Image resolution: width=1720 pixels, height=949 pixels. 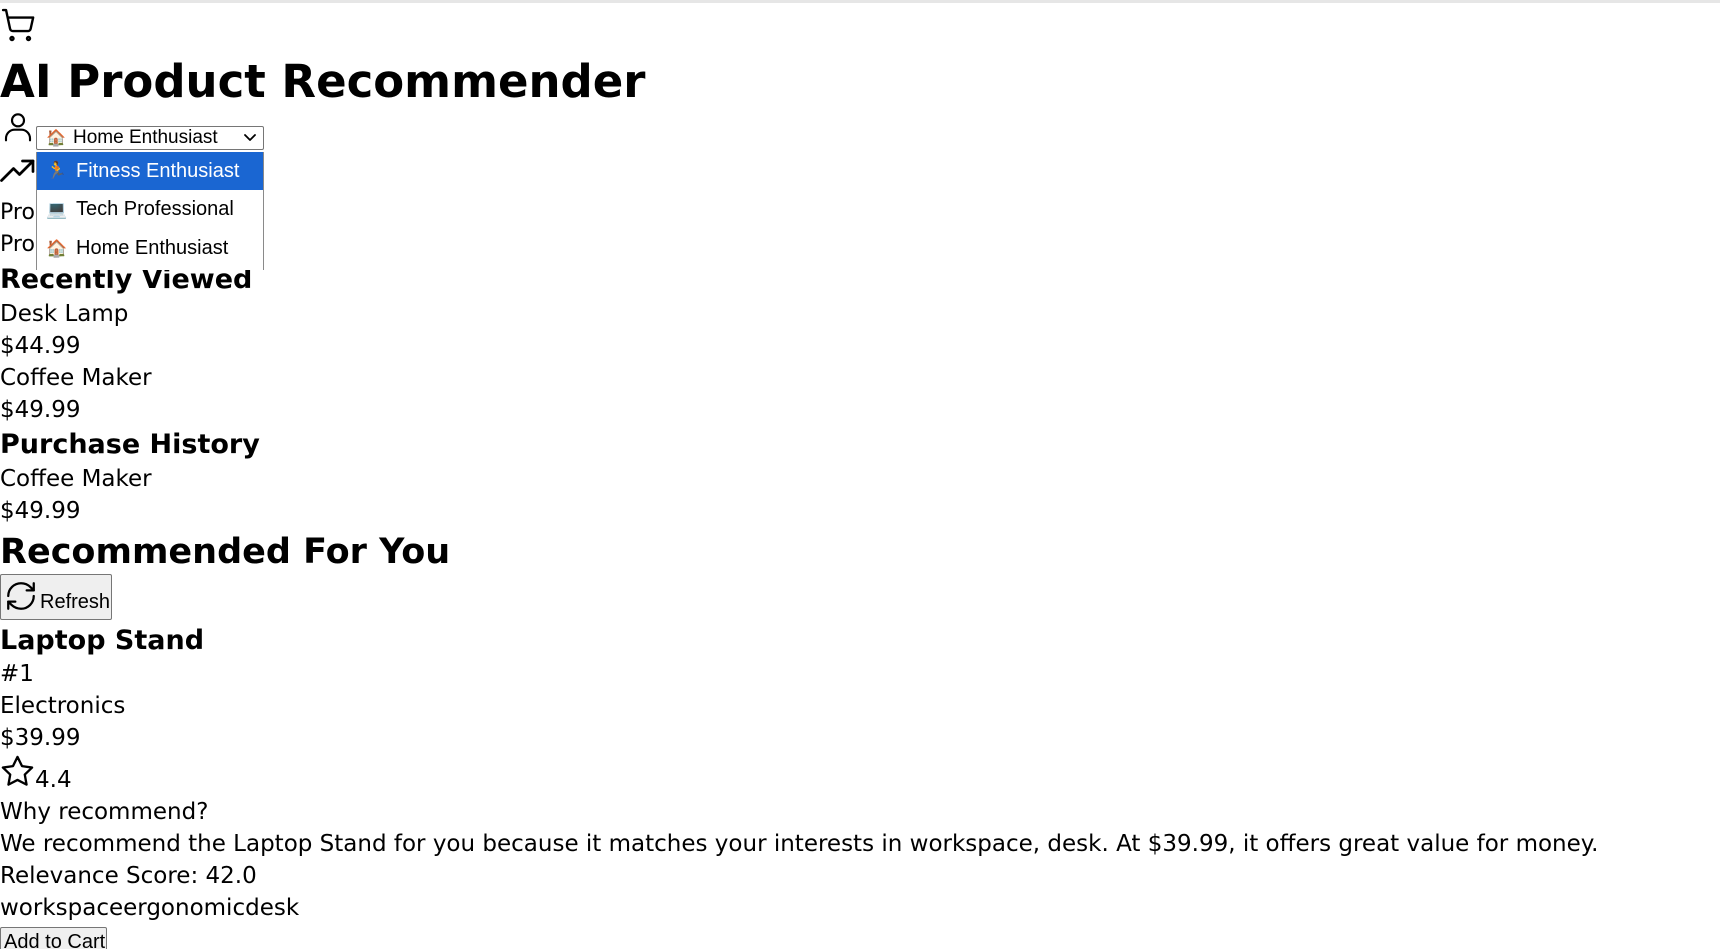 I want to click on product-tags: workspaceergonomicdesk, so click(x=150, y=908).